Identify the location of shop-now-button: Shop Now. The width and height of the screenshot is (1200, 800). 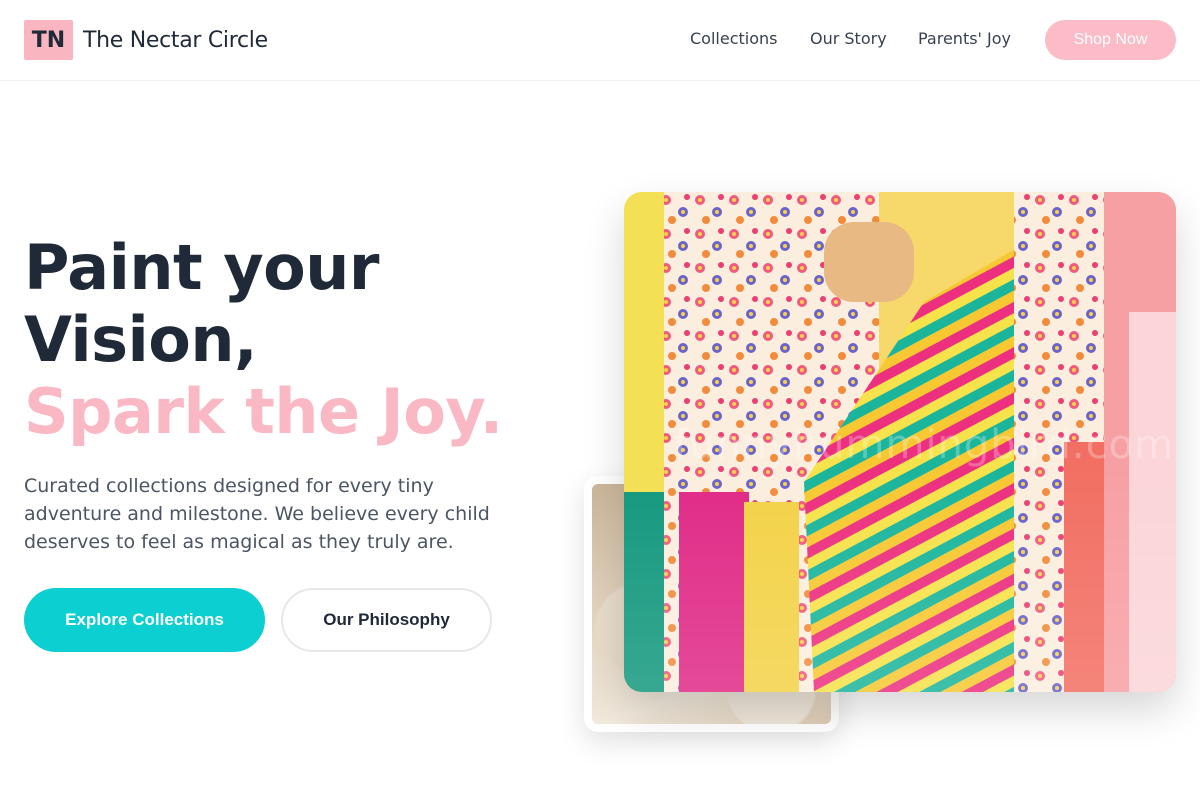
(1110, 40).